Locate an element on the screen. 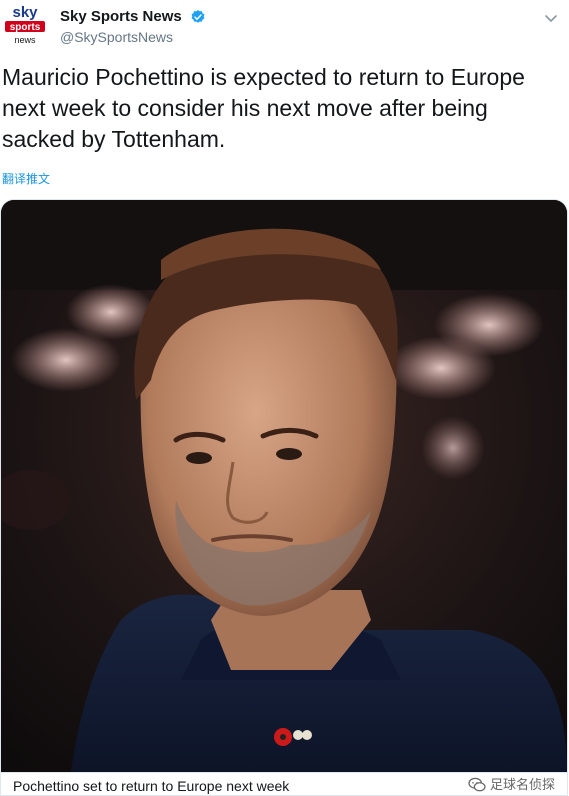  translate-tweet-link: 翻译推文 is located at coordinates (26, 179).